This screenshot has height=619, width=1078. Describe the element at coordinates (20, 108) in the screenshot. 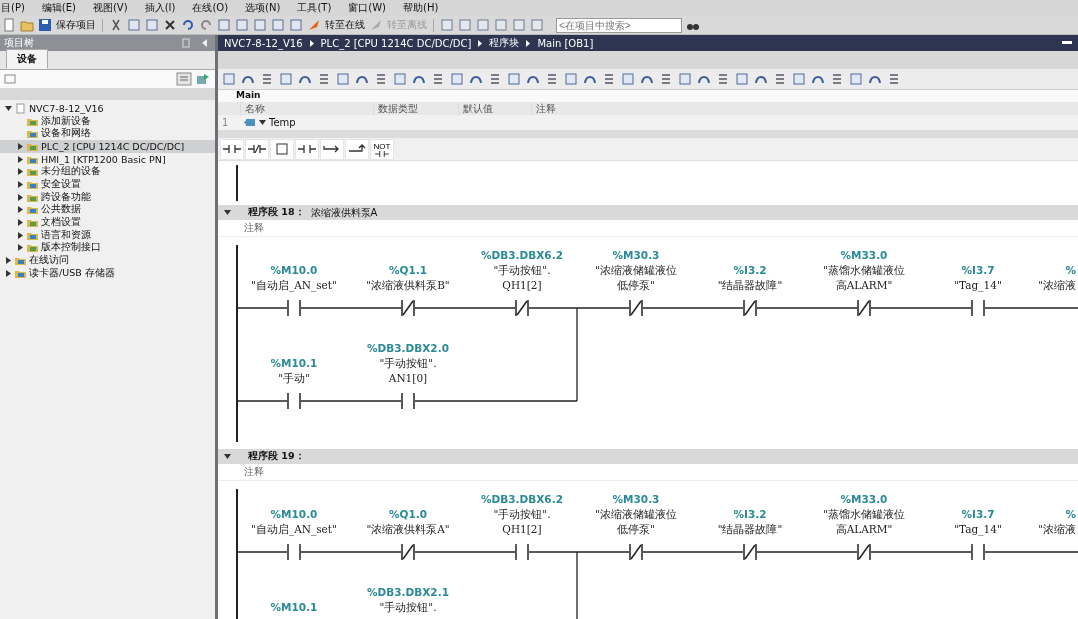

I see `document-icon` at that location.